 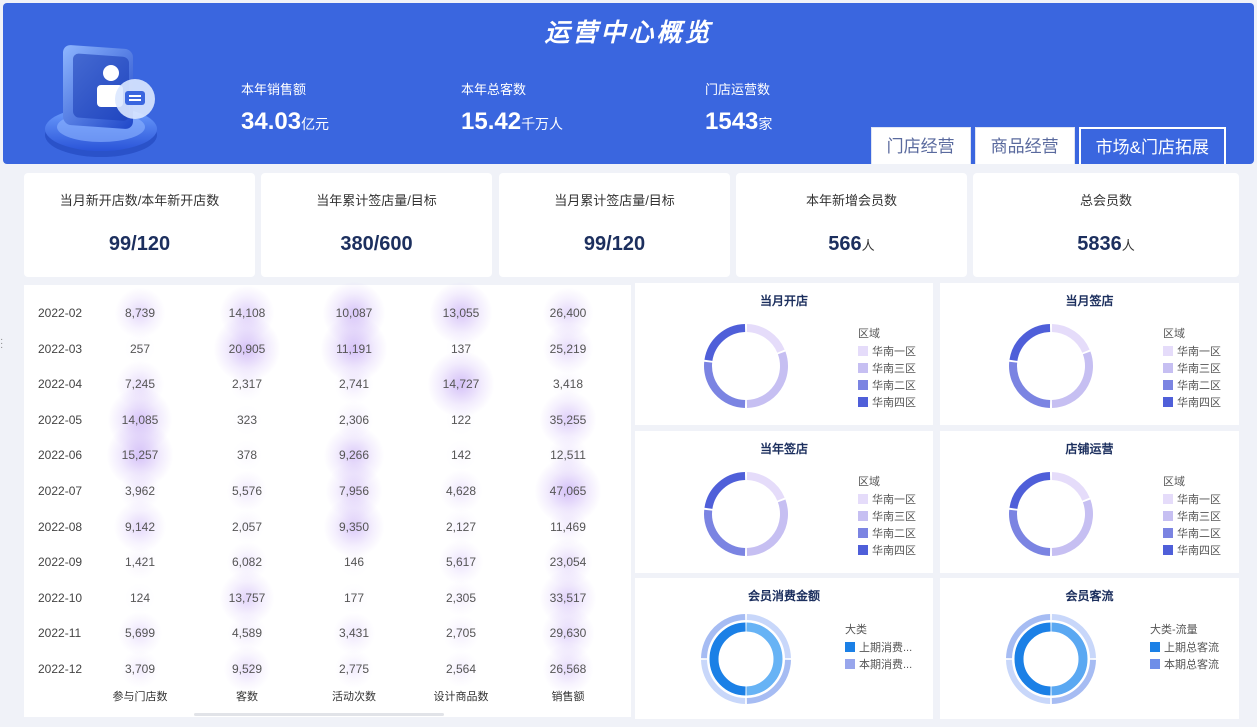 What do you see at coordinates (140, 455) in the screenshot?
I see `table-cell: 15,257` at bounding box center [140, 455].